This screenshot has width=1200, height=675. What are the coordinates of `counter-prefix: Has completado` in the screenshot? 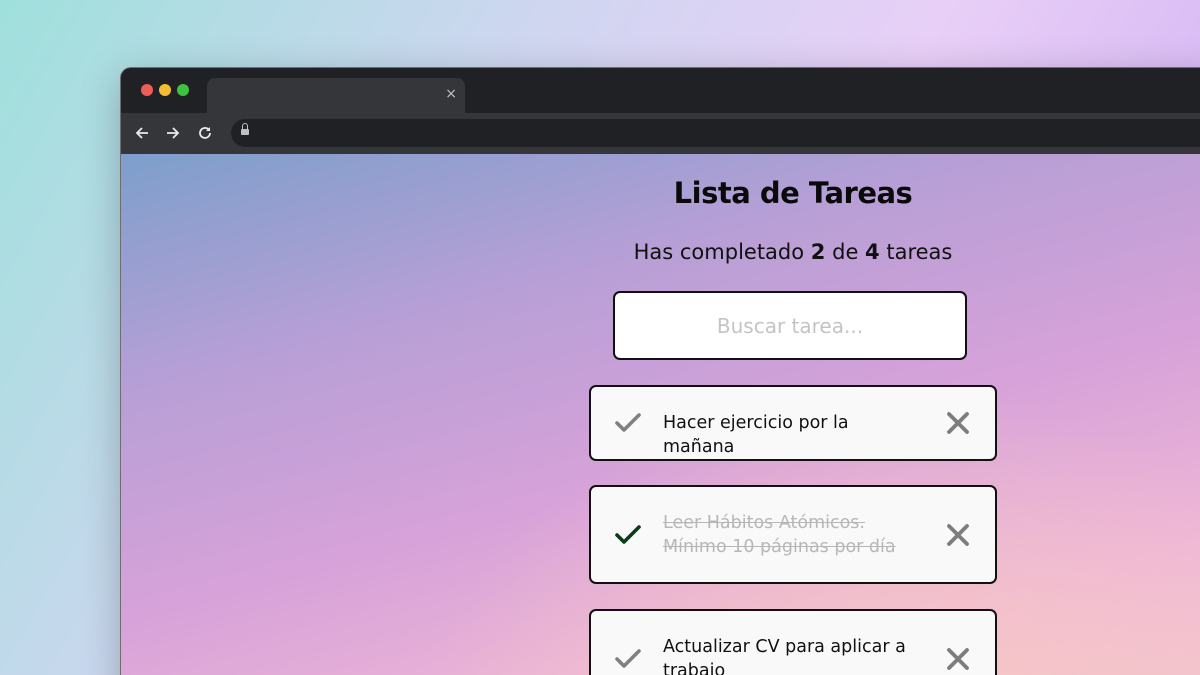 It's located at (719, 252).